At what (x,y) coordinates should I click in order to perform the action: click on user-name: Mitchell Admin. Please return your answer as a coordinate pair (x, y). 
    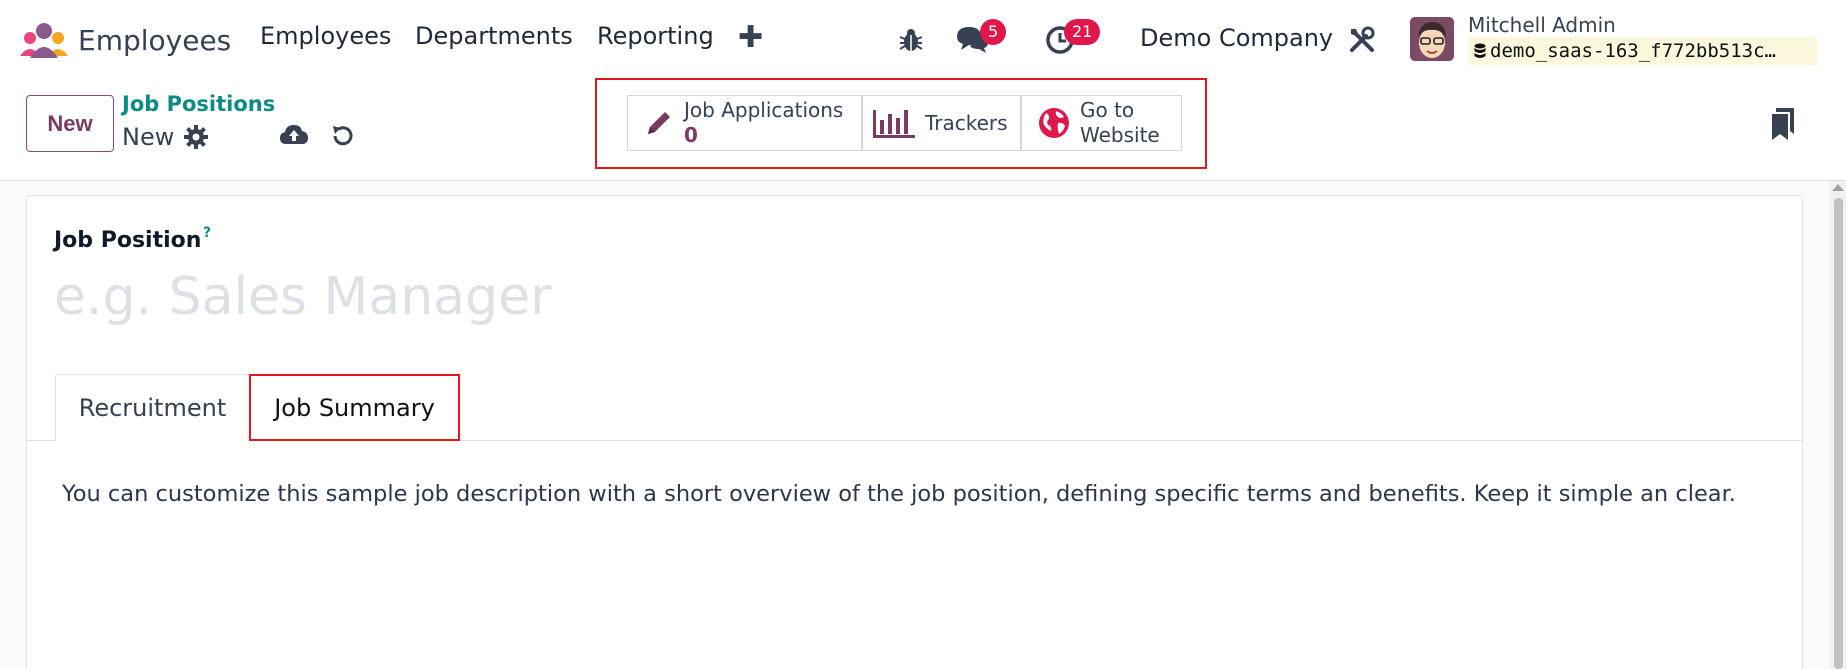
    Looking at the image, I should click on (1542, 25).